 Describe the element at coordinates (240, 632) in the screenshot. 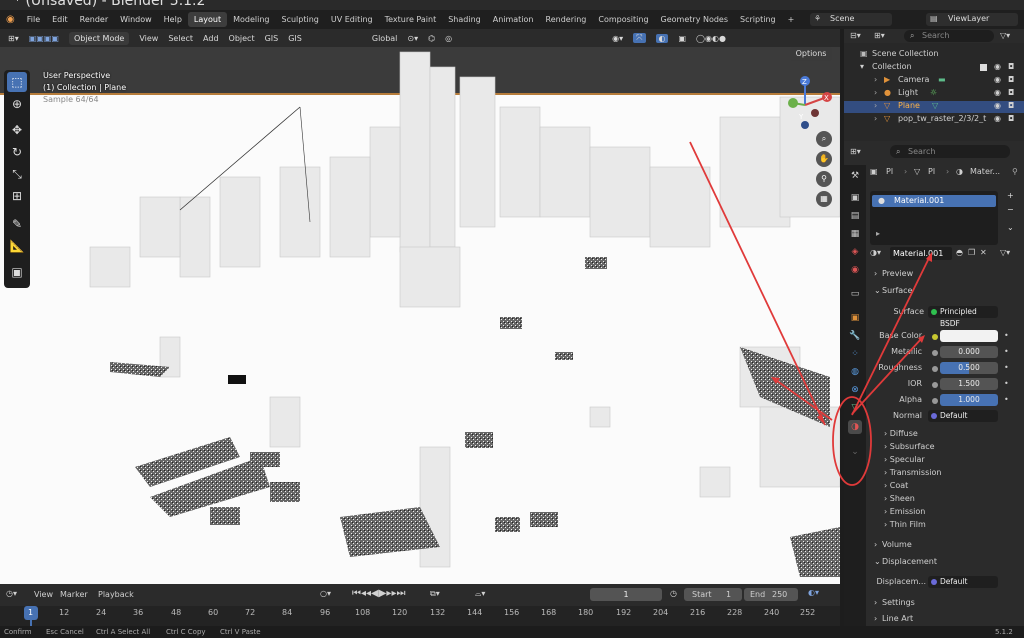

I see `status-paste: Ctrl V Paste` at that location.